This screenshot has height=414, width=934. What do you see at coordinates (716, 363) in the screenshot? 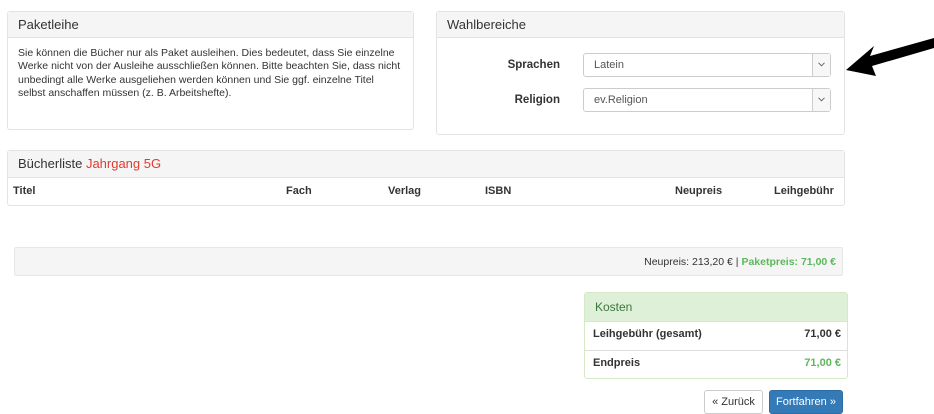
I see `kosten-row-endpreis: Endpreis 71,00 €` at bounding box center [716, 363].